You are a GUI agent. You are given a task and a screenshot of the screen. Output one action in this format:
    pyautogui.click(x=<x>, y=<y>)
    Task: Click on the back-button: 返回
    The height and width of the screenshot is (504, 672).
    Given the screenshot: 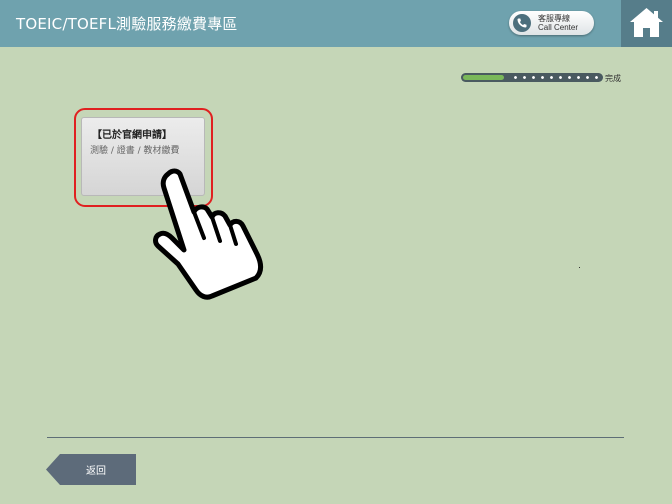 What is the action you would take?
    pyautogui.click(x=91, y=469)
    